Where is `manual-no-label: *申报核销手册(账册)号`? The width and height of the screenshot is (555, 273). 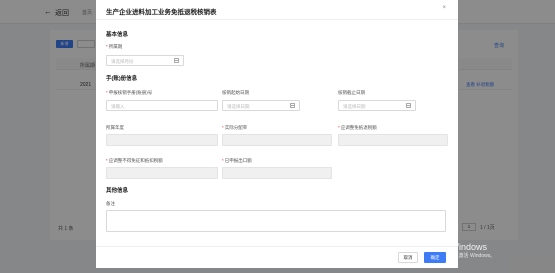 manual-no-label: *申报核销手册(账册)号 is located at coordinates (129, 93).